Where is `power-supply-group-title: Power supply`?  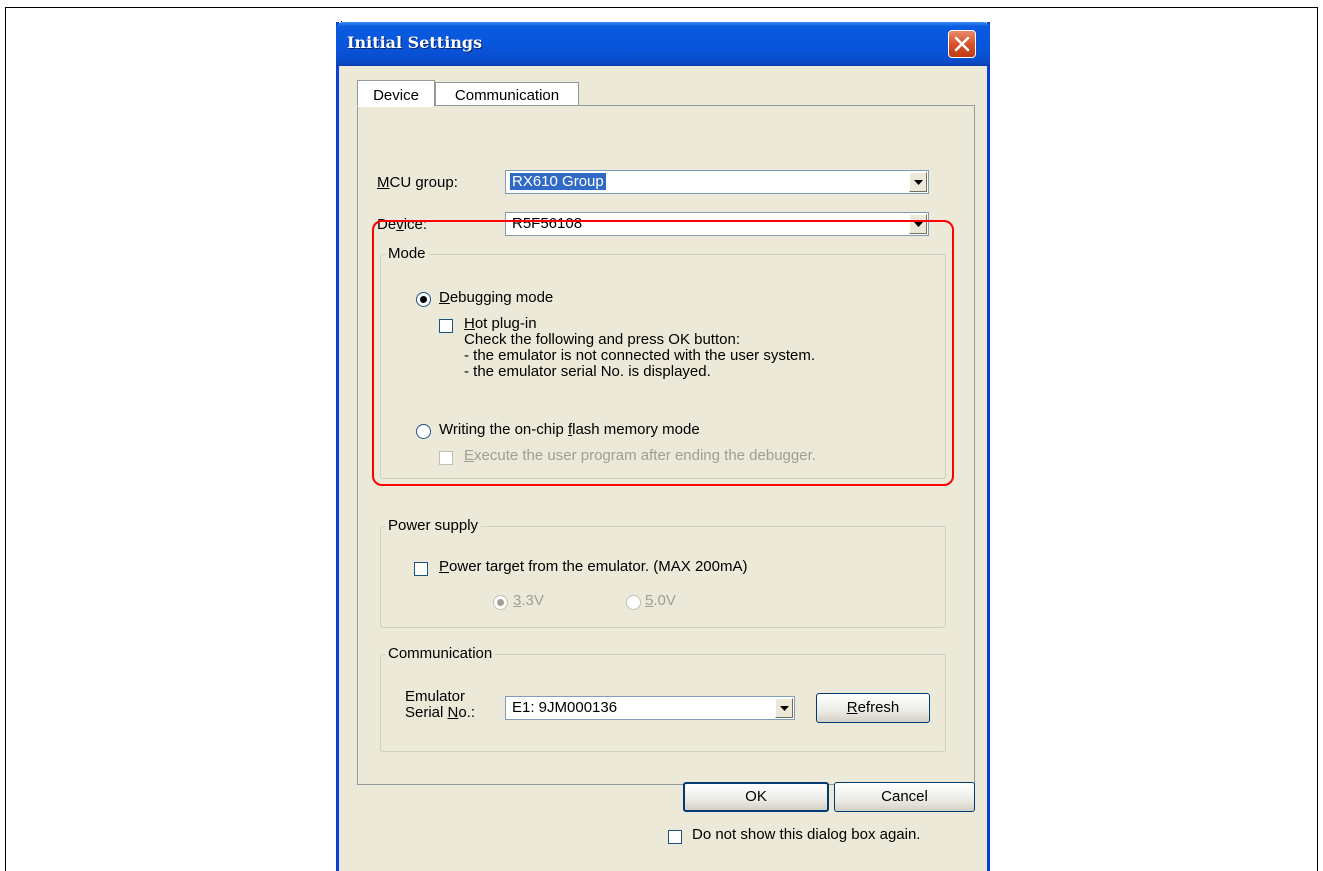
power-supply-group-title: Power supply is located at coordinates (433, 525).